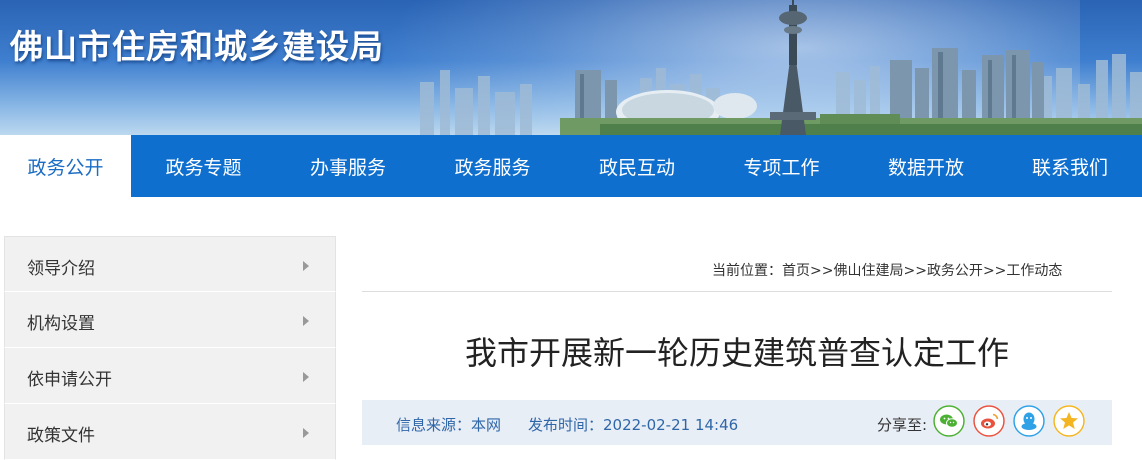  I want to click on breadcrumb-item-bureau: 佛山住建局, so click(868, 271).